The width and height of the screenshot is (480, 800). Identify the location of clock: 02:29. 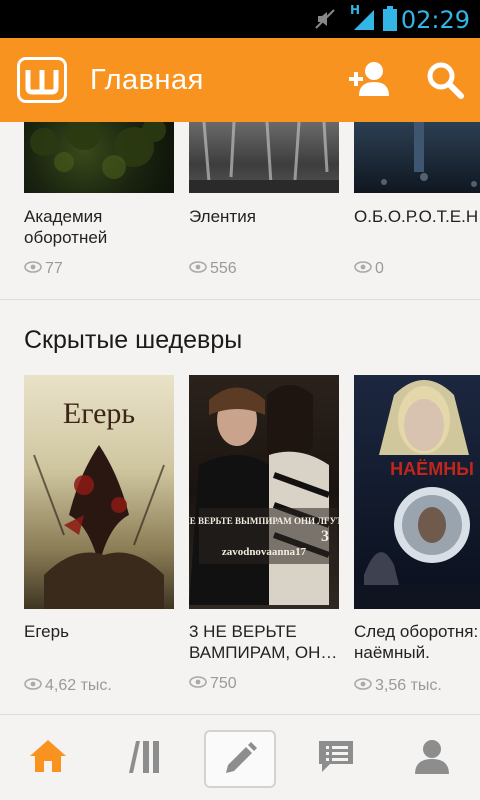
(435, 20).